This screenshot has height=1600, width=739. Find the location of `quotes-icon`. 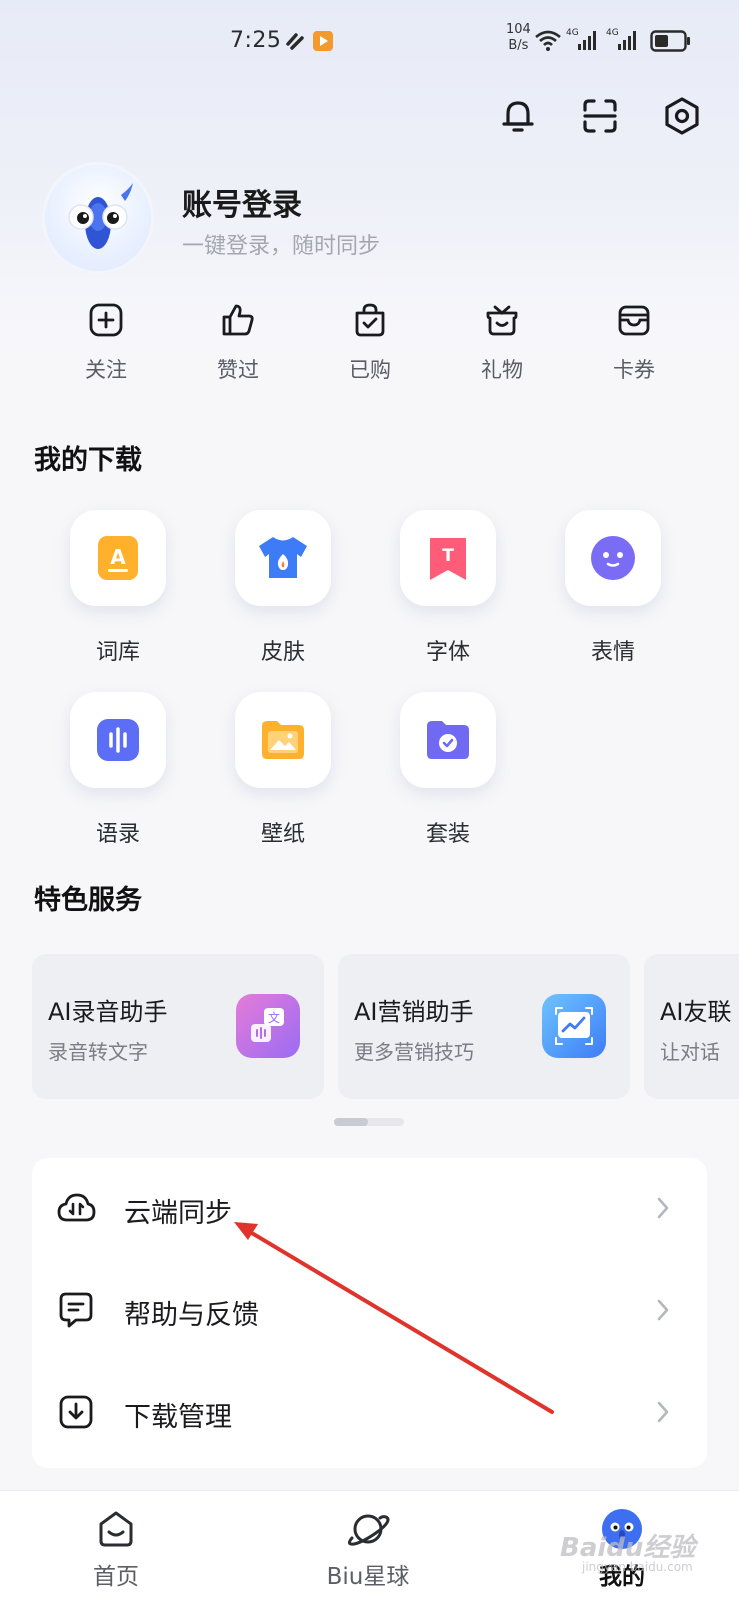

quotes-icon is located at coordinates (118, 740).